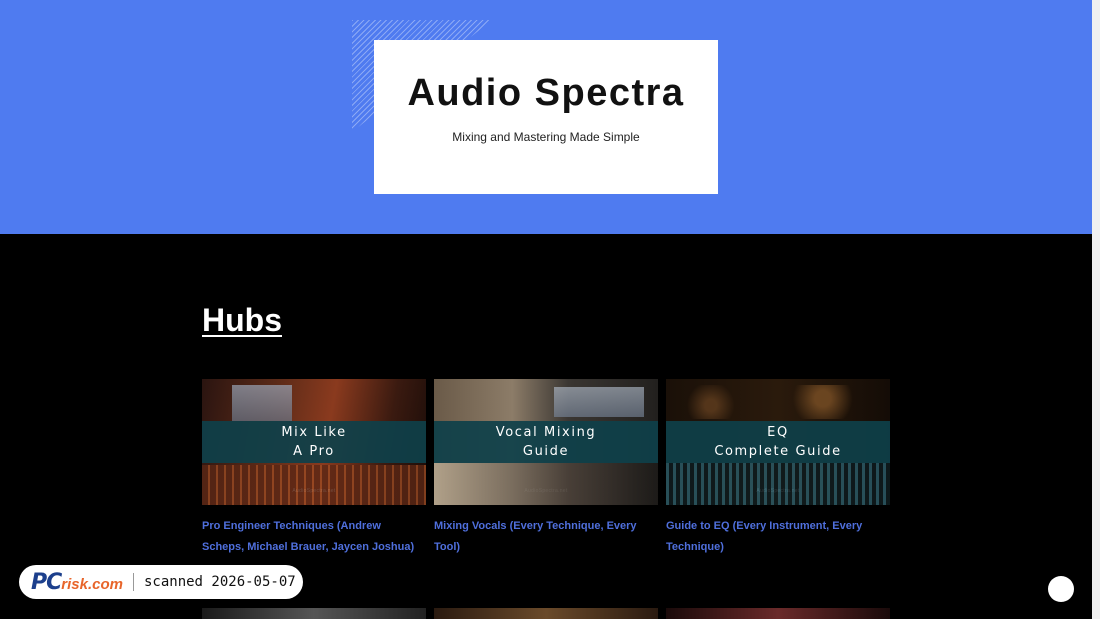 Image resolution: width=1100 pixels, height=619 pixels. I want to click on hub-thumbnail: Vocal Mixing Guide AudioSpectra.net, so click(546, 442).